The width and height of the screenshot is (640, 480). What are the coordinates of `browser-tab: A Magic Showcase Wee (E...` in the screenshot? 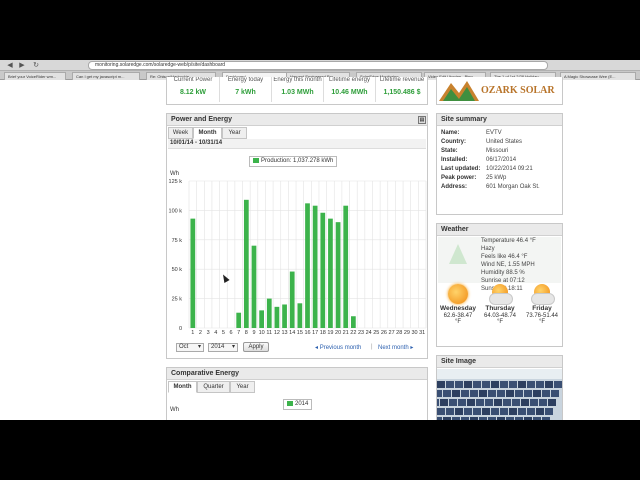 It's located at (598, 76).